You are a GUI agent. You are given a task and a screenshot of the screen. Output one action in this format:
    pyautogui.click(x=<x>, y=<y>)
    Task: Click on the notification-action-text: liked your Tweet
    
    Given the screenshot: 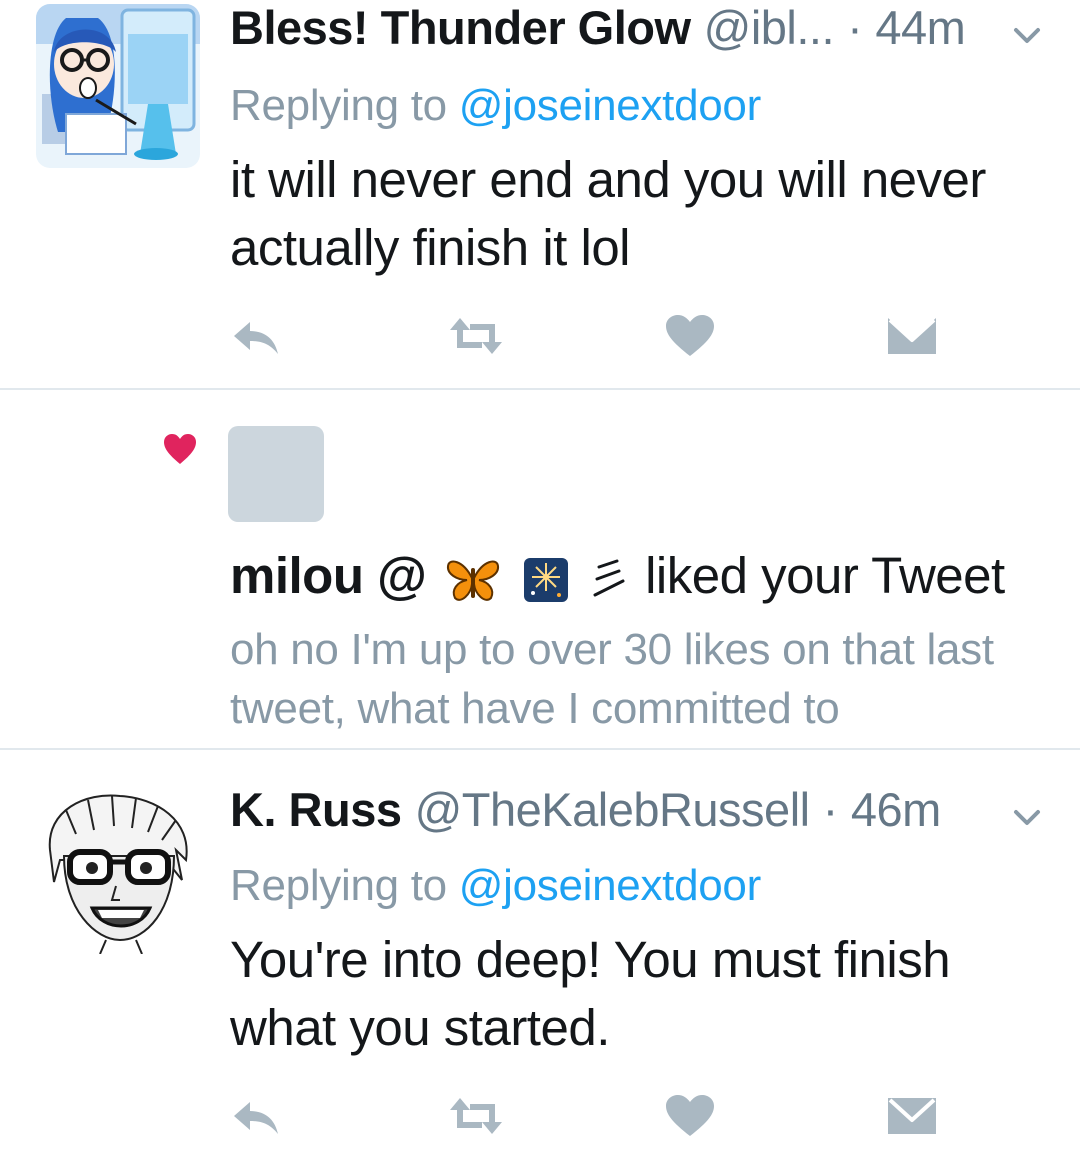 What is the action you would take?
    pyautogui.click(x=825, y=575)
    